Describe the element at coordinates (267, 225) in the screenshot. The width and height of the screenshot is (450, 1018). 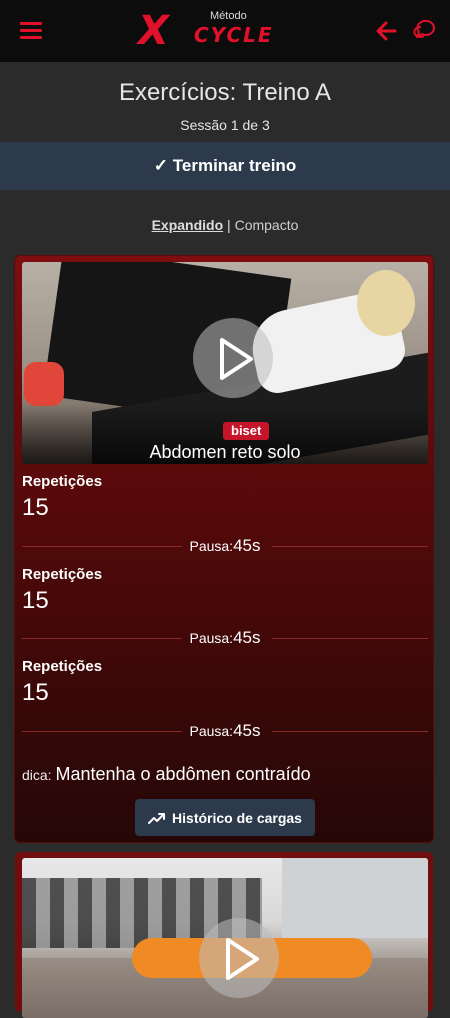
I see `view-compact-link: Compacto` at that location.